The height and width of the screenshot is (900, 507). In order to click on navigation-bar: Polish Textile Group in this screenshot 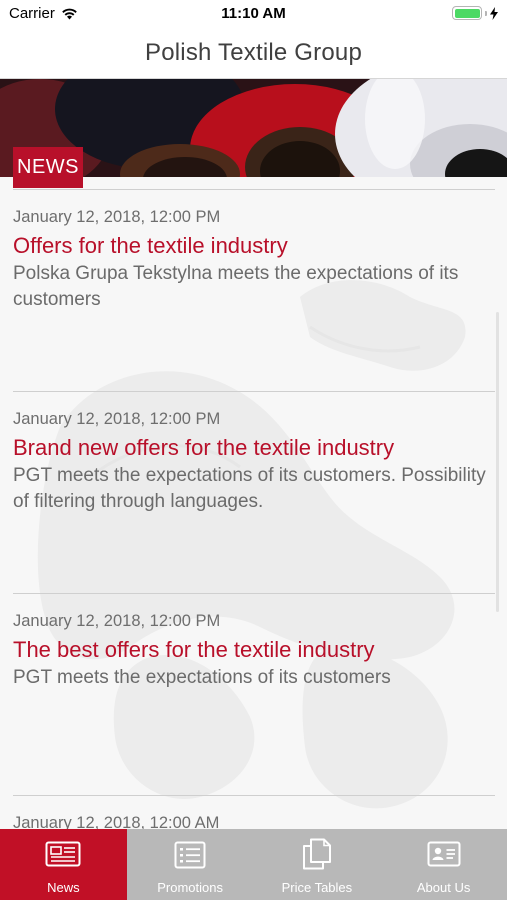, I will do `click(253, 53)`.